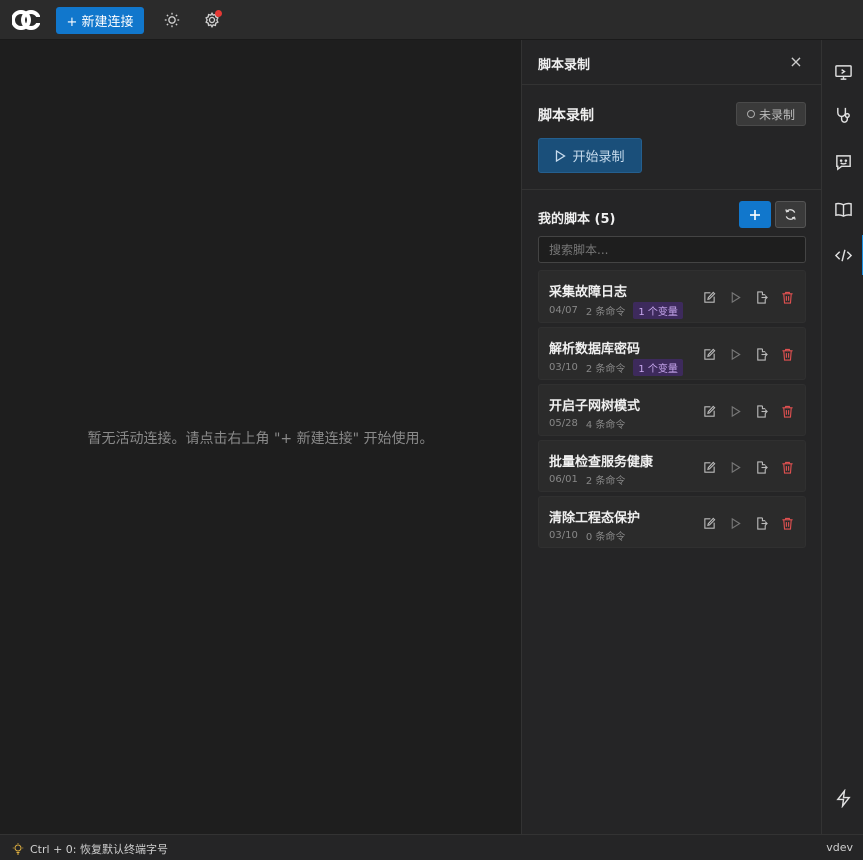 The height and width of the screenshot is (860, 863). What do you see at coordinates (842, 209) in the screenshot?
I see `book-icon` at bounding box center [842, 209].